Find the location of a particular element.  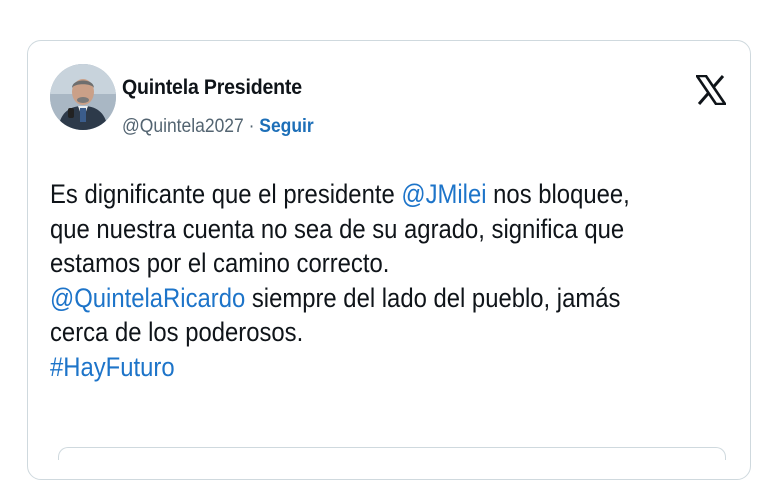

hashtag-hayfuturo: #HayFuturo is located at coordinates (112, 367).